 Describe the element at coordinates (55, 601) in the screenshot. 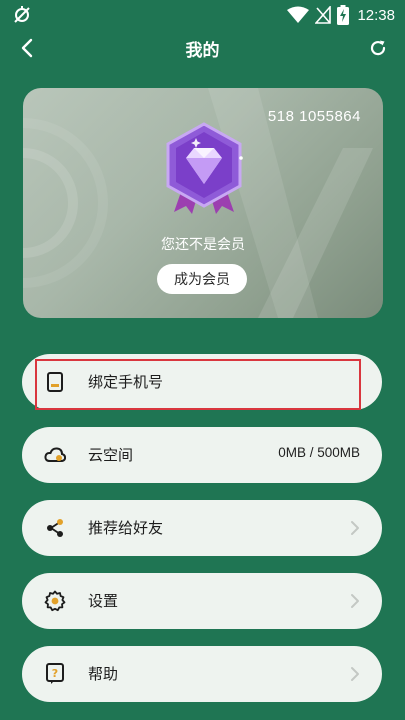

I see `gear-icon` at that location.